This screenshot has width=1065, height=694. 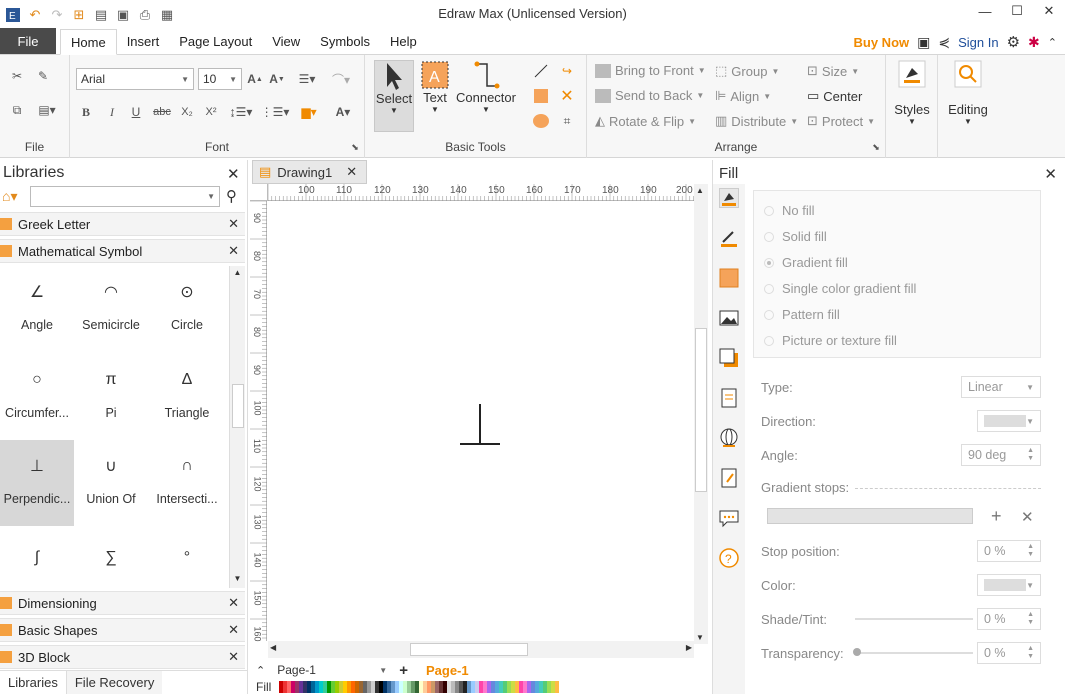 I want to click on redo-icon: ↷, so click(x=57, y=15).